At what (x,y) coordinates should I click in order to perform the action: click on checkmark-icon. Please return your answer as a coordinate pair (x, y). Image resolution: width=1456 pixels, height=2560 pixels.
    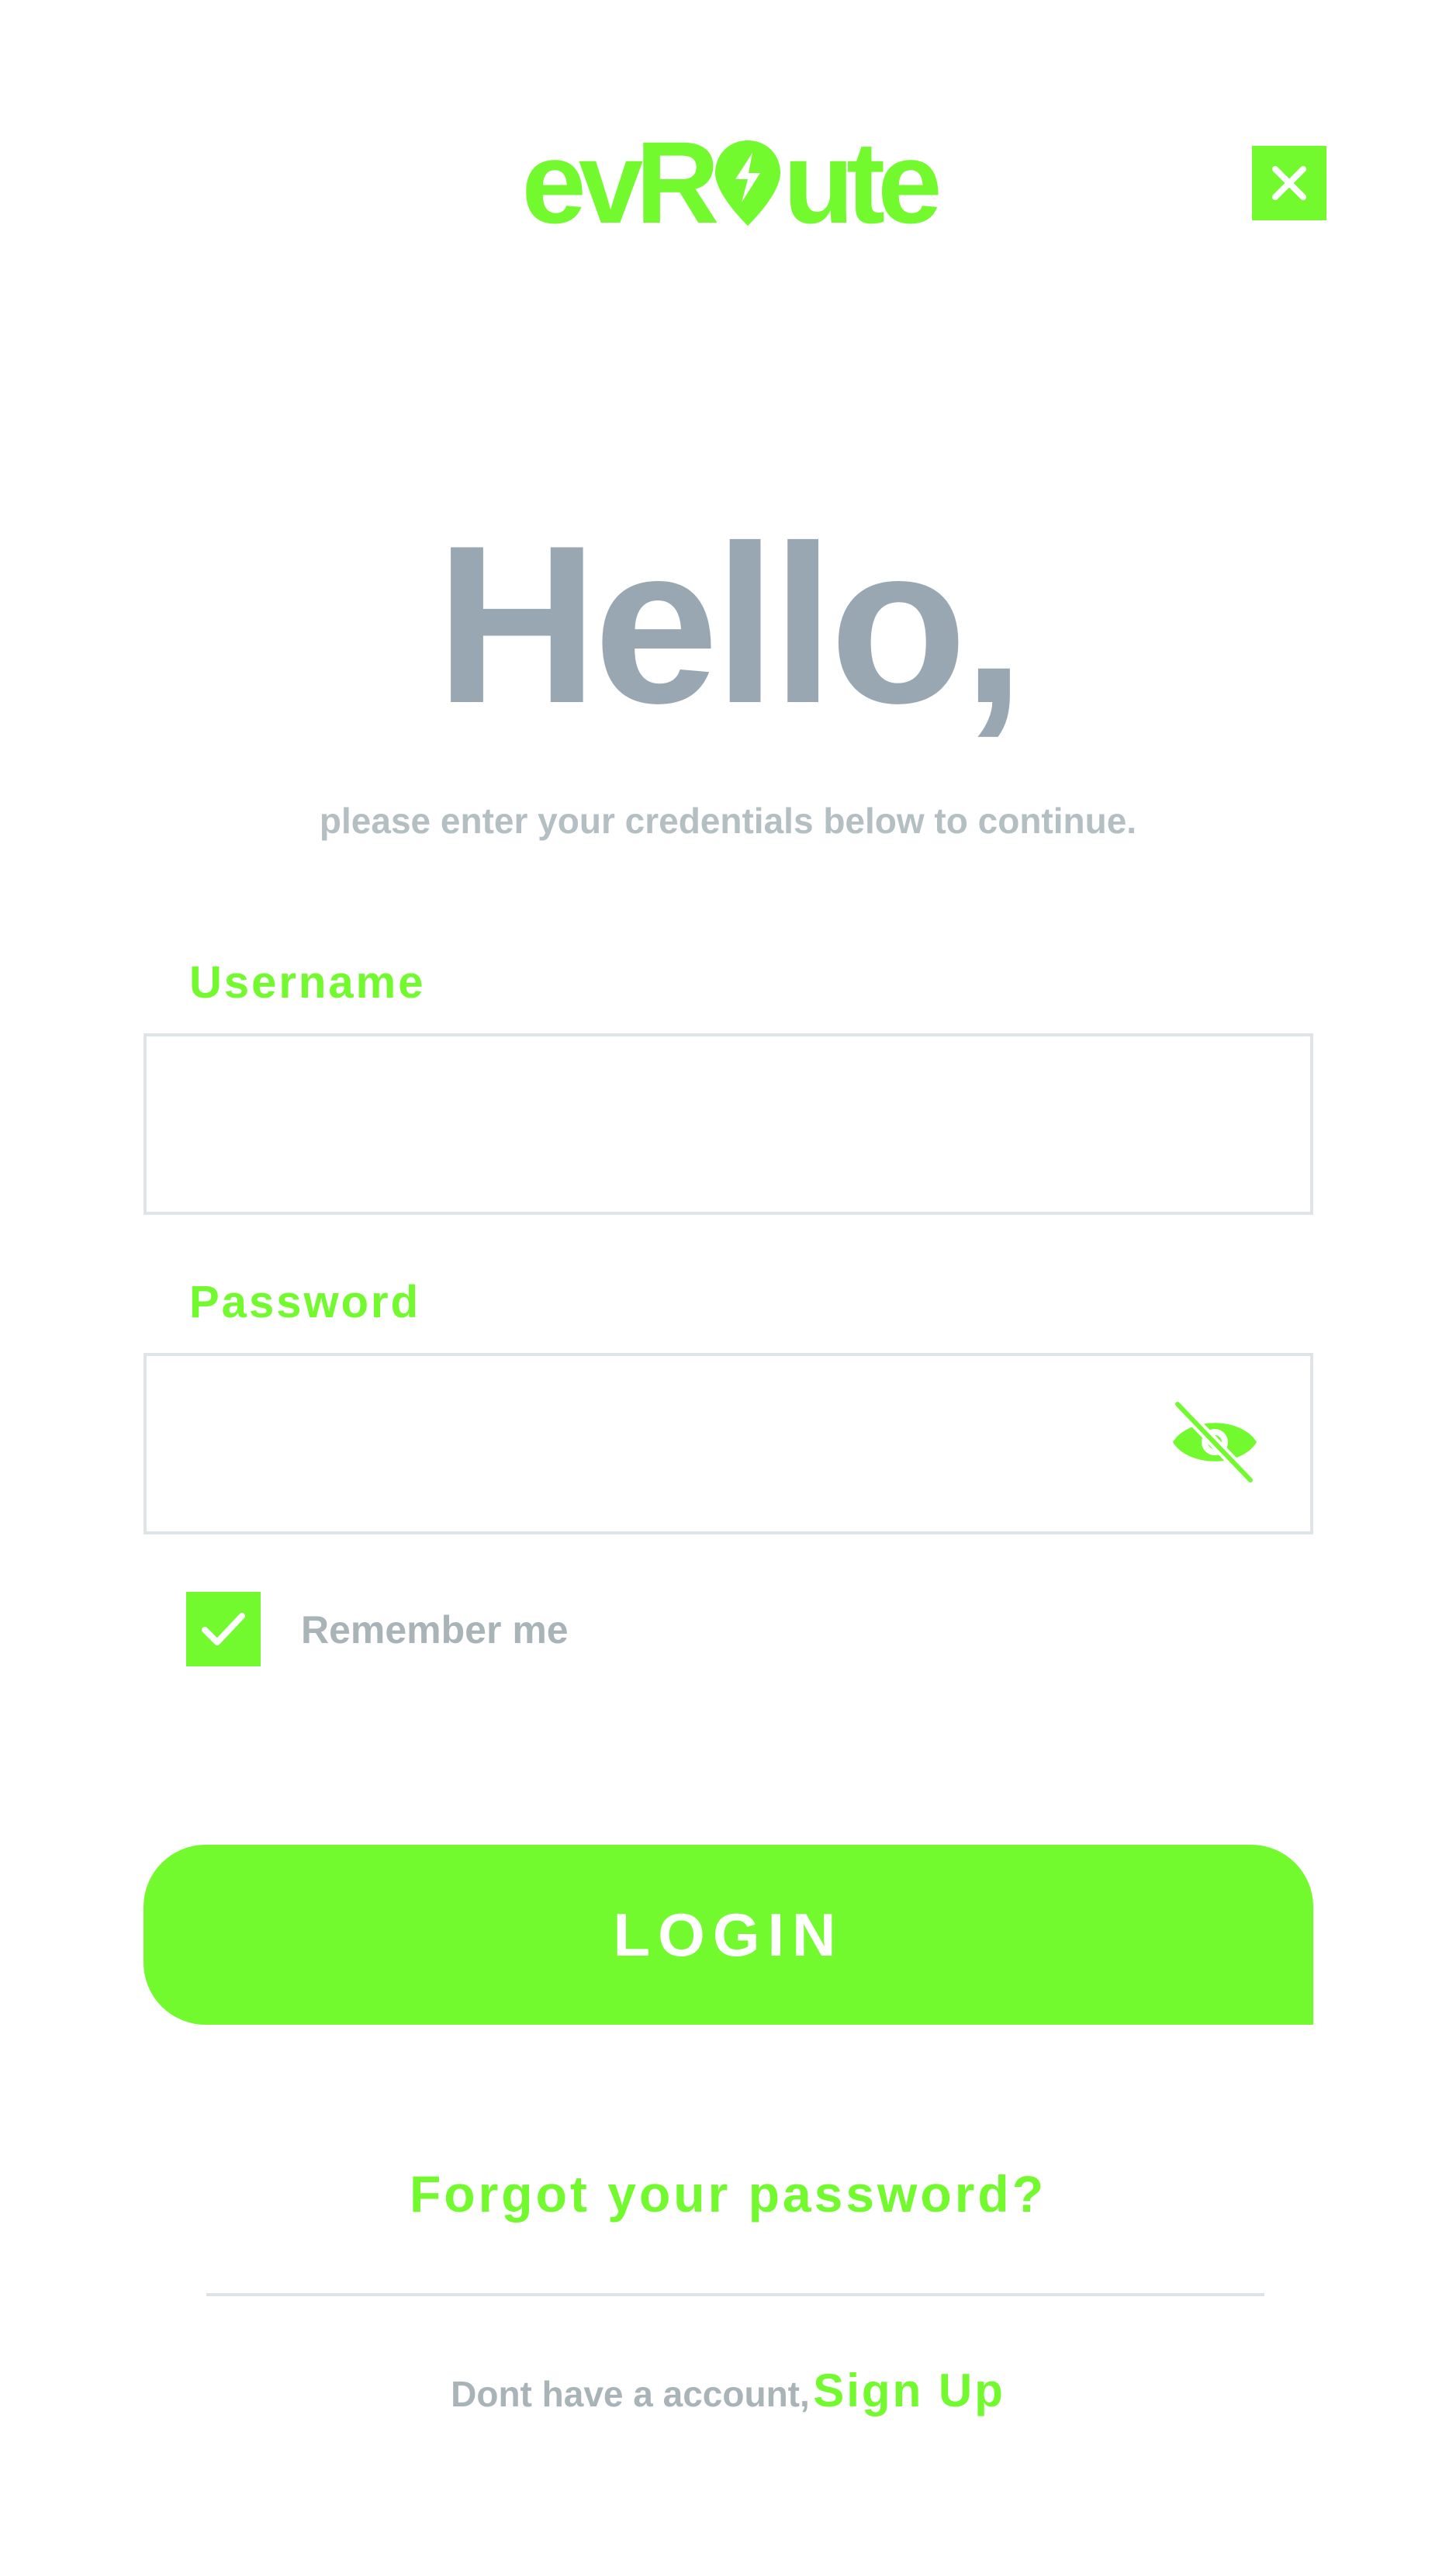
    Looking at the image, I should click on (223, 1629).